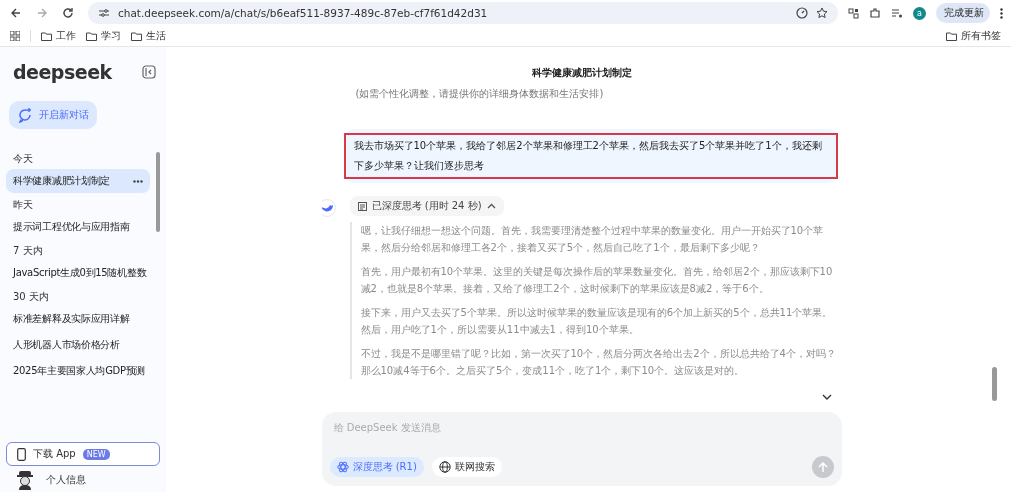 The image size is (1011, 492). What do you see at coordinates (78, 227) in the screenshot?
I see `chat-history-item: 提示词工程优化与应用指南` at bounding box center [78, 227].